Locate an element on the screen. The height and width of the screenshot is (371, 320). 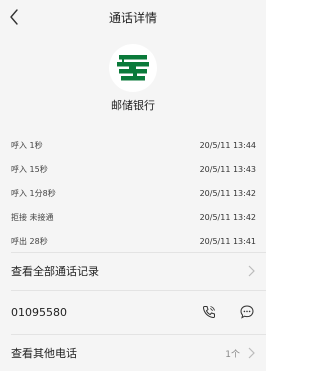
phone-number-row: 01095580 is located at coordinates (133, 312).